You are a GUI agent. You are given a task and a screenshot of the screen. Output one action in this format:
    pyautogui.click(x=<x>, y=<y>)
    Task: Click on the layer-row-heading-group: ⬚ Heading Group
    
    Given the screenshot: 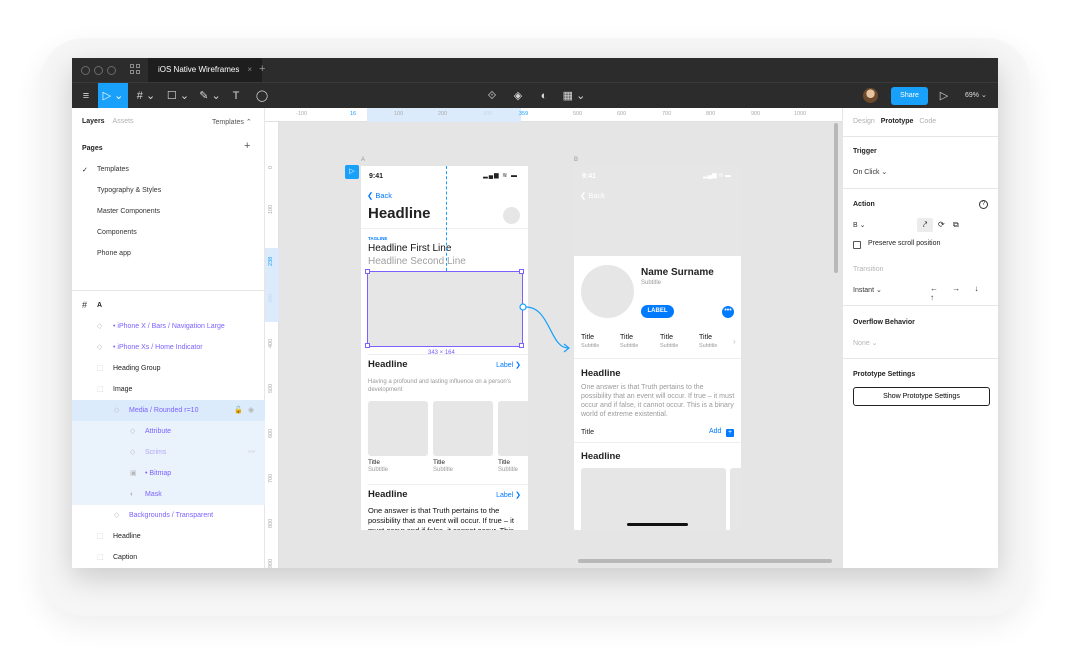 What is the action you would take?
    pyautogui.click(x=168, y=368)
    